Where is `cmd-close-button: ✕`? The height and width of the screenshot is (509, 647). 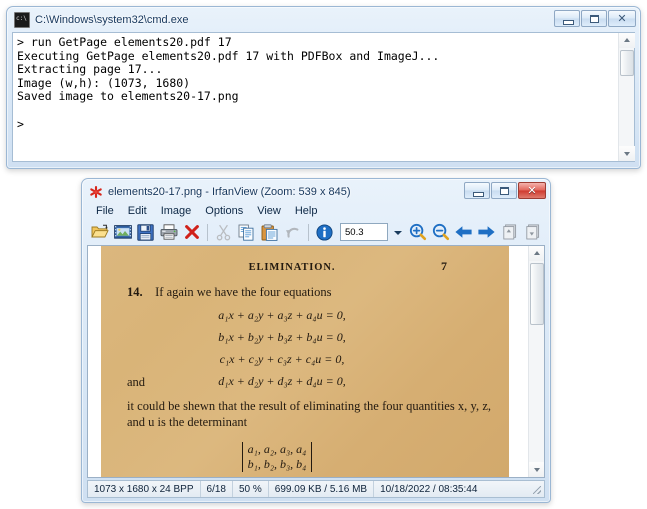 cmd-close-button: ✕ is located at coordinates (622, 18).